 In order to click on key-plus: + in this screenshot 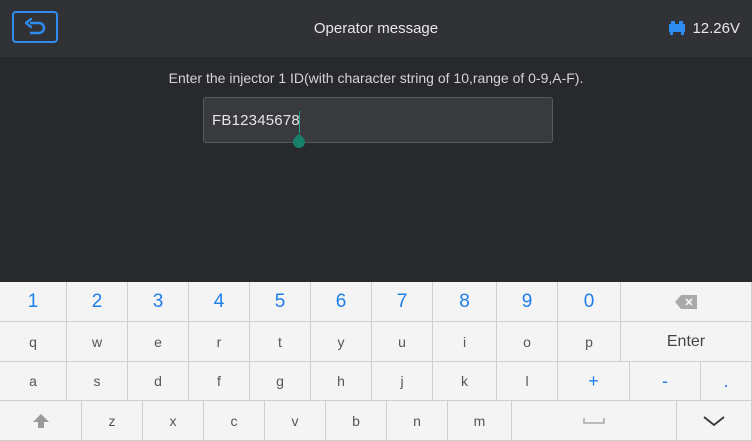, I will do `click(594, 381)`.